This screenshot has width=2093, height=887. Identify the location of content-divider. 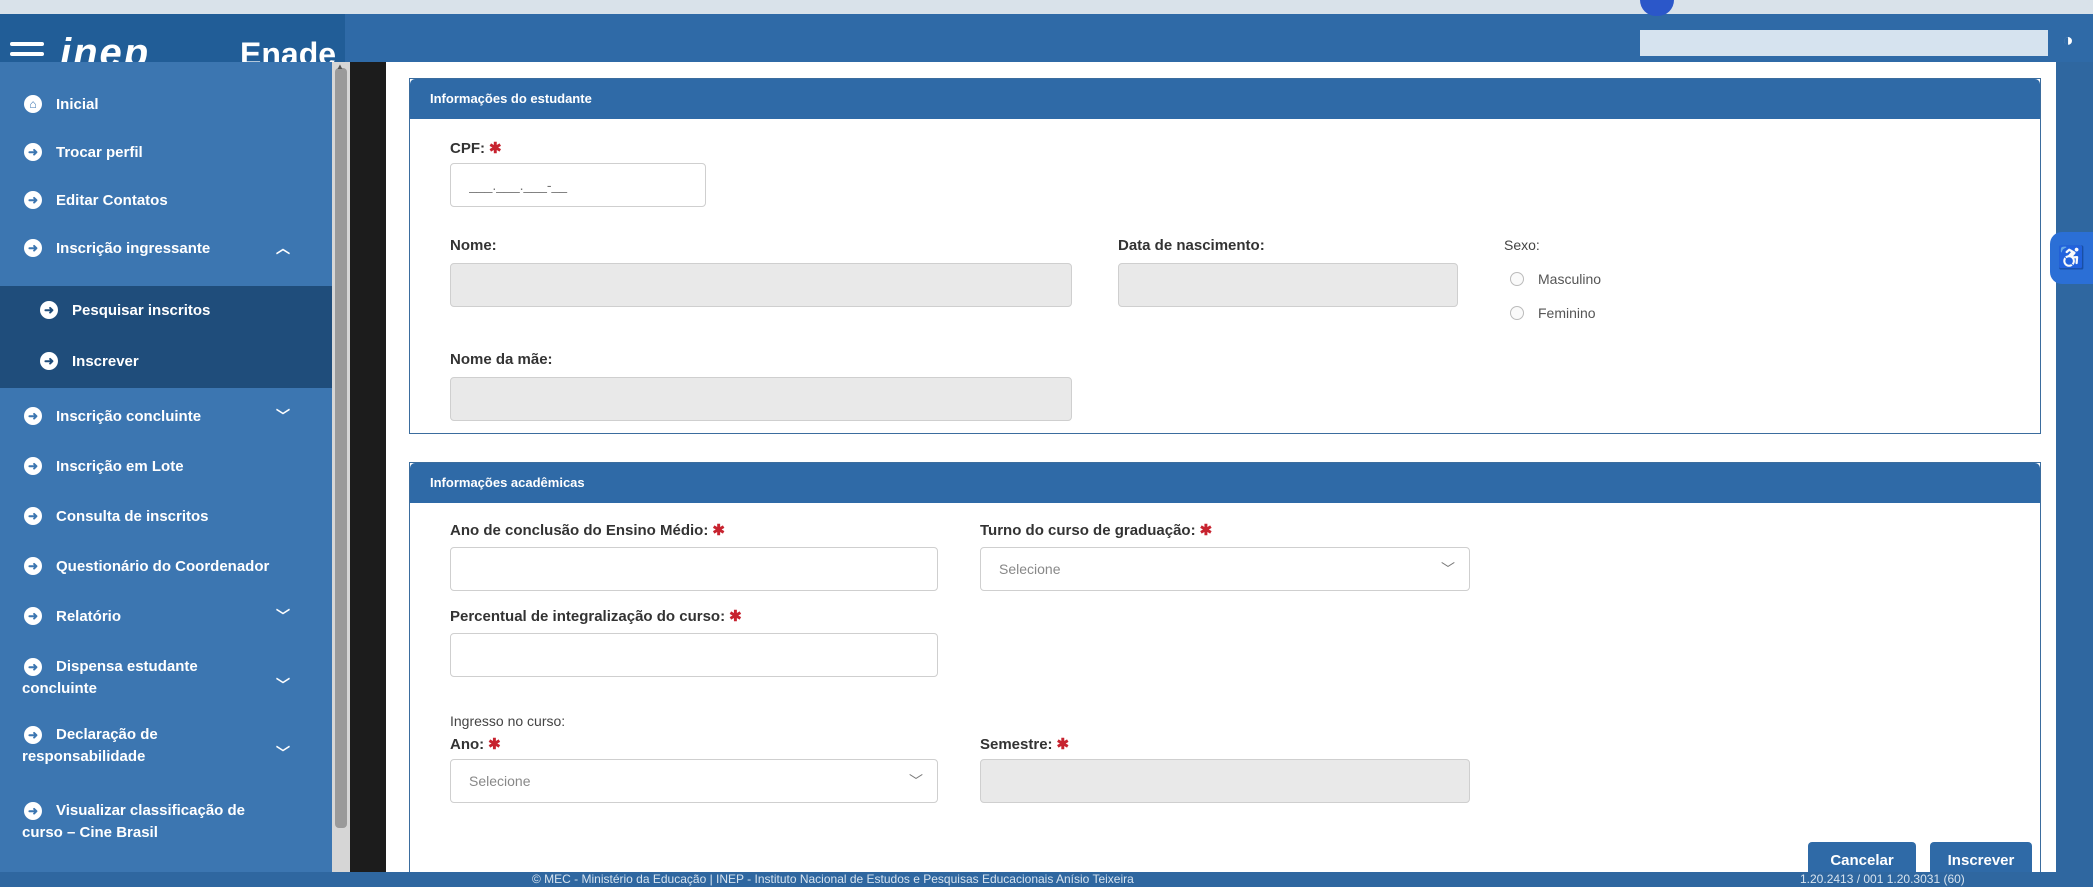
(368, 474).